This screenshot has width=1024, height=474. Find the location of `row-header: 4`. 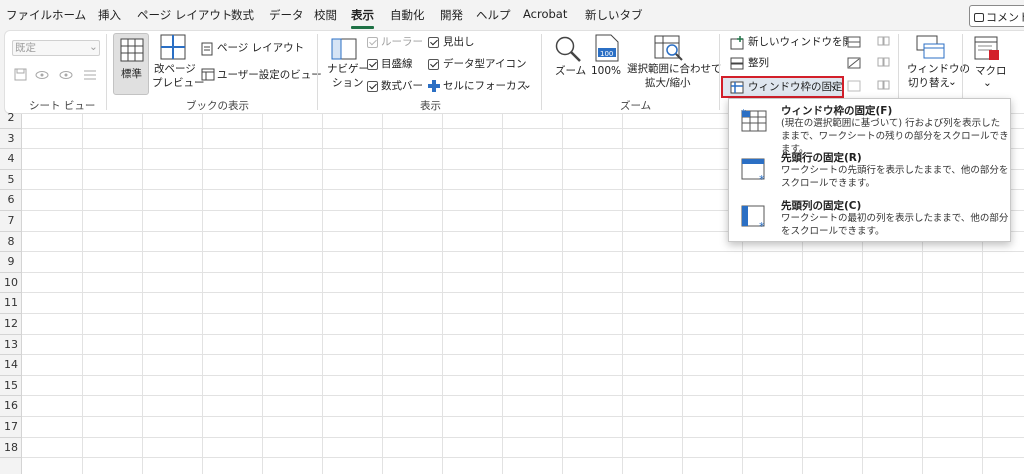

row-header: 4 is located at coordinates (11, 158).